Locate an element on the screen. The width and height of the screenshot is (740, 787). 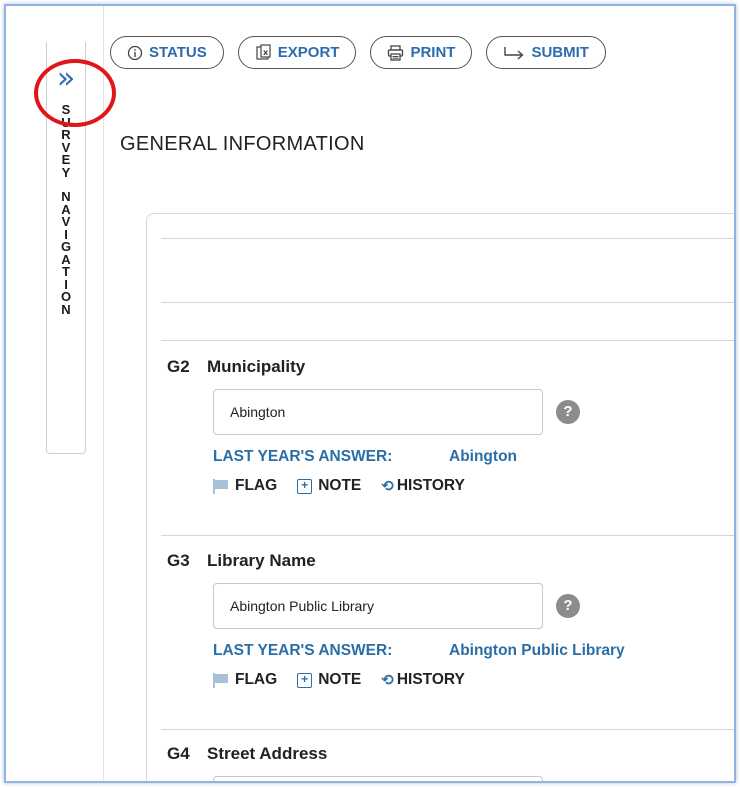
section-title: GENERAL INFORMATION is located at coordinates (242, 144).